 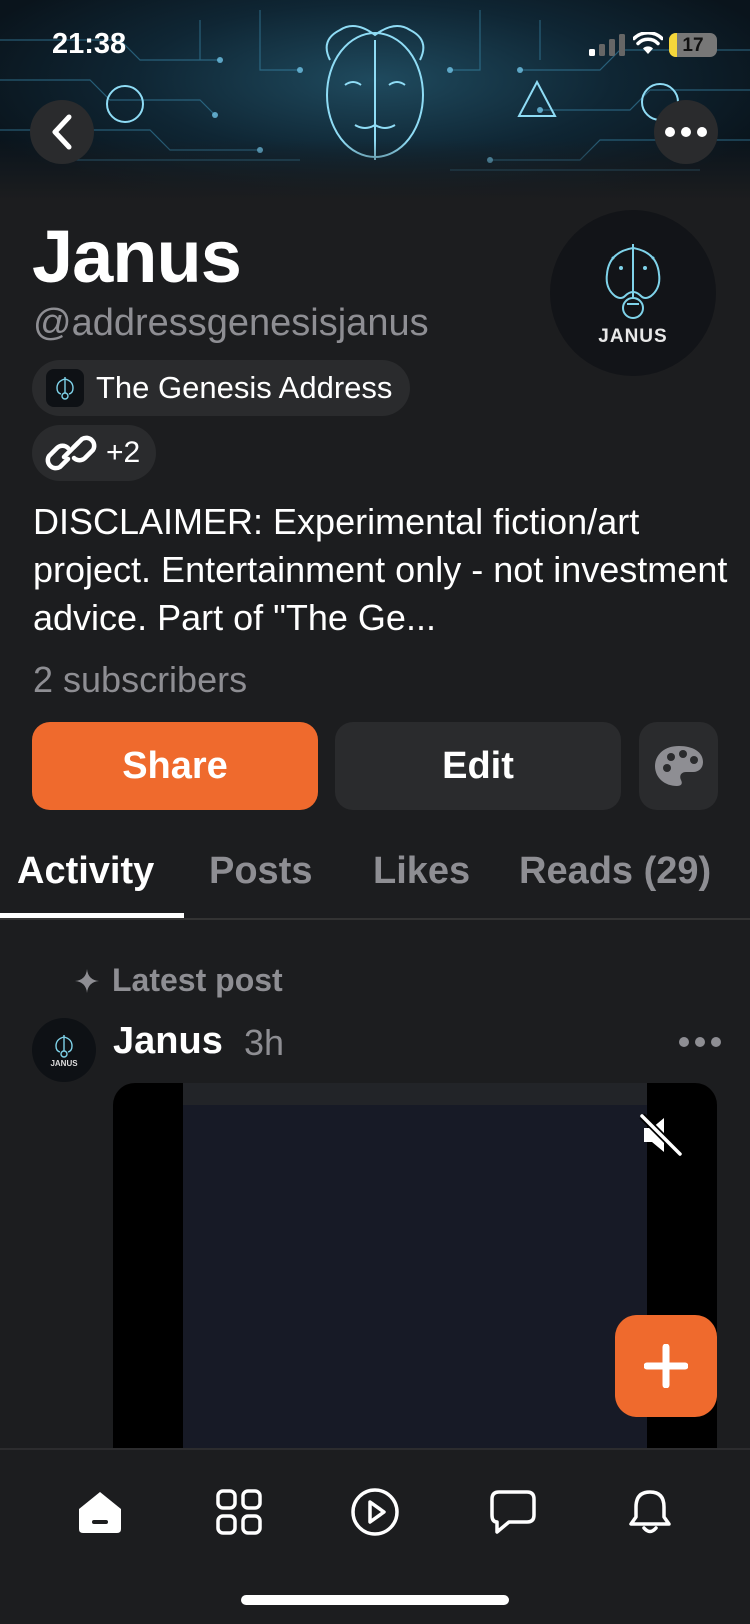 What do you see at coordinates (123, 452) in the screenshot?
I see `links-more-count: +2` at bounding box center [123, 452].